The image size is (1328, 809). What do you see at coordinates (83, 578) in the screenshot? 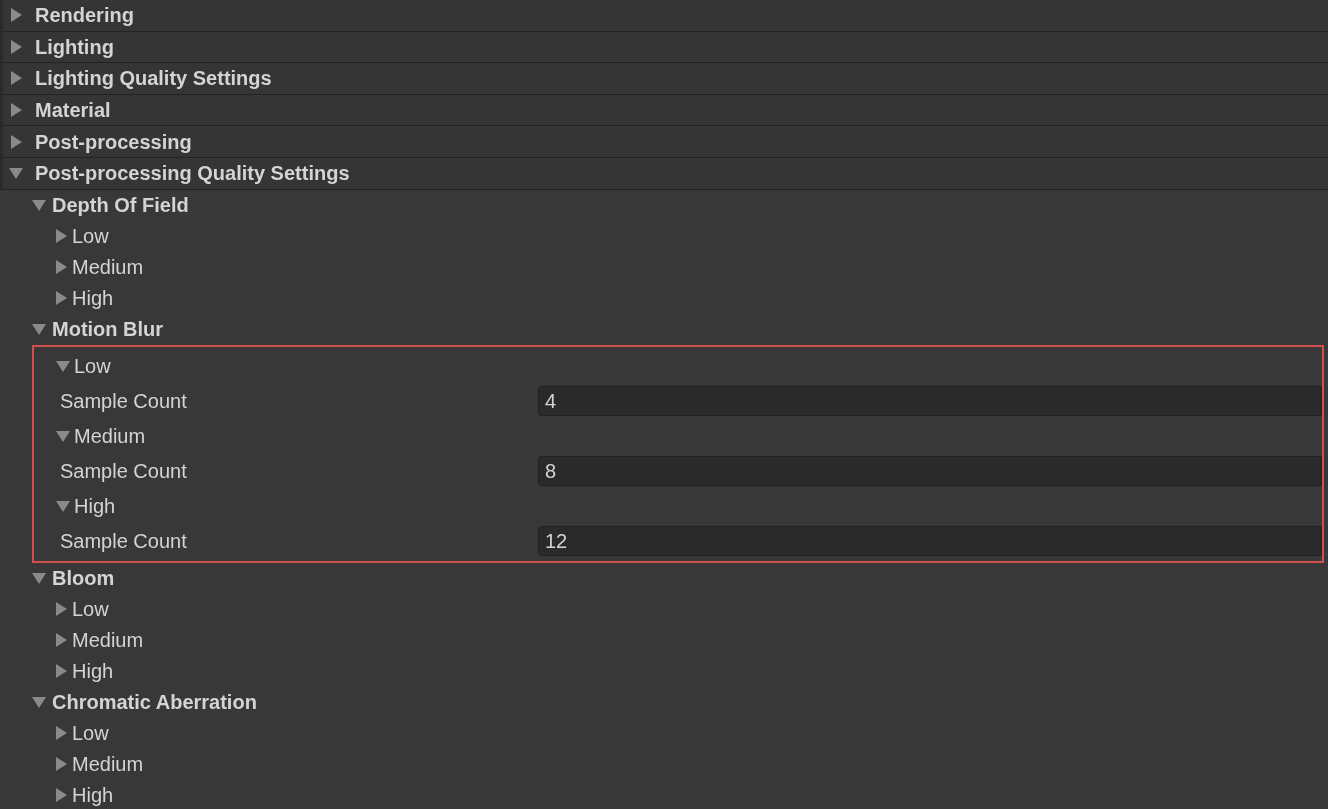
I see `group-title: Bloom` at bounding box center [83, 578].